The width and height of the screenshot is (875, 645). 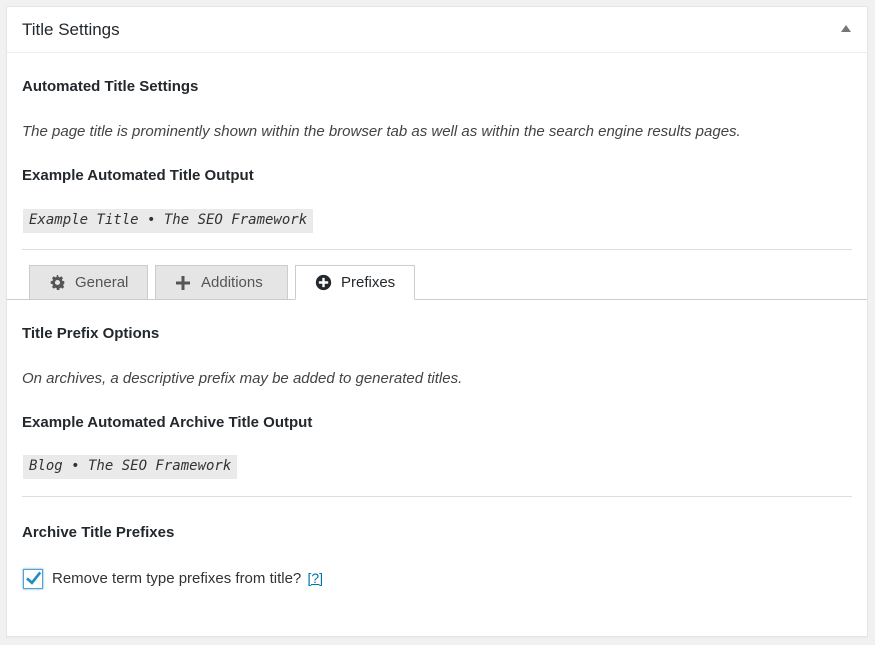 What do you see at coordinates (110, 86) in the screenshot?
I see `automated-title-heading: Automated Title Settings` at bounding box center [110, 86].